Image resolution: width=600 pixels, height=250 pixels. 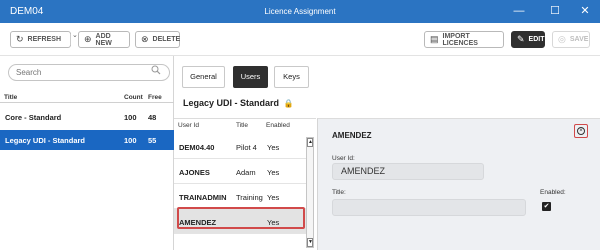 What do you see at coordinates (250, 77) in the screenshot?
I see `tab-users: Users` at bounding box center [250, 77].